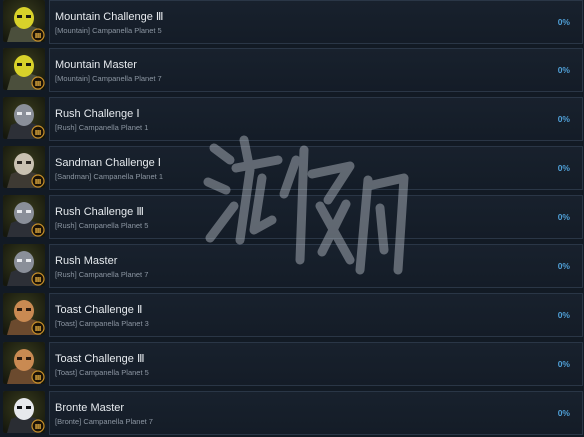 The height and width of the screenshot is (437, 584). Describe the element at coordinates (96, 65) in the screenshot. I see `achievement-name: Mountain Master` at that location.